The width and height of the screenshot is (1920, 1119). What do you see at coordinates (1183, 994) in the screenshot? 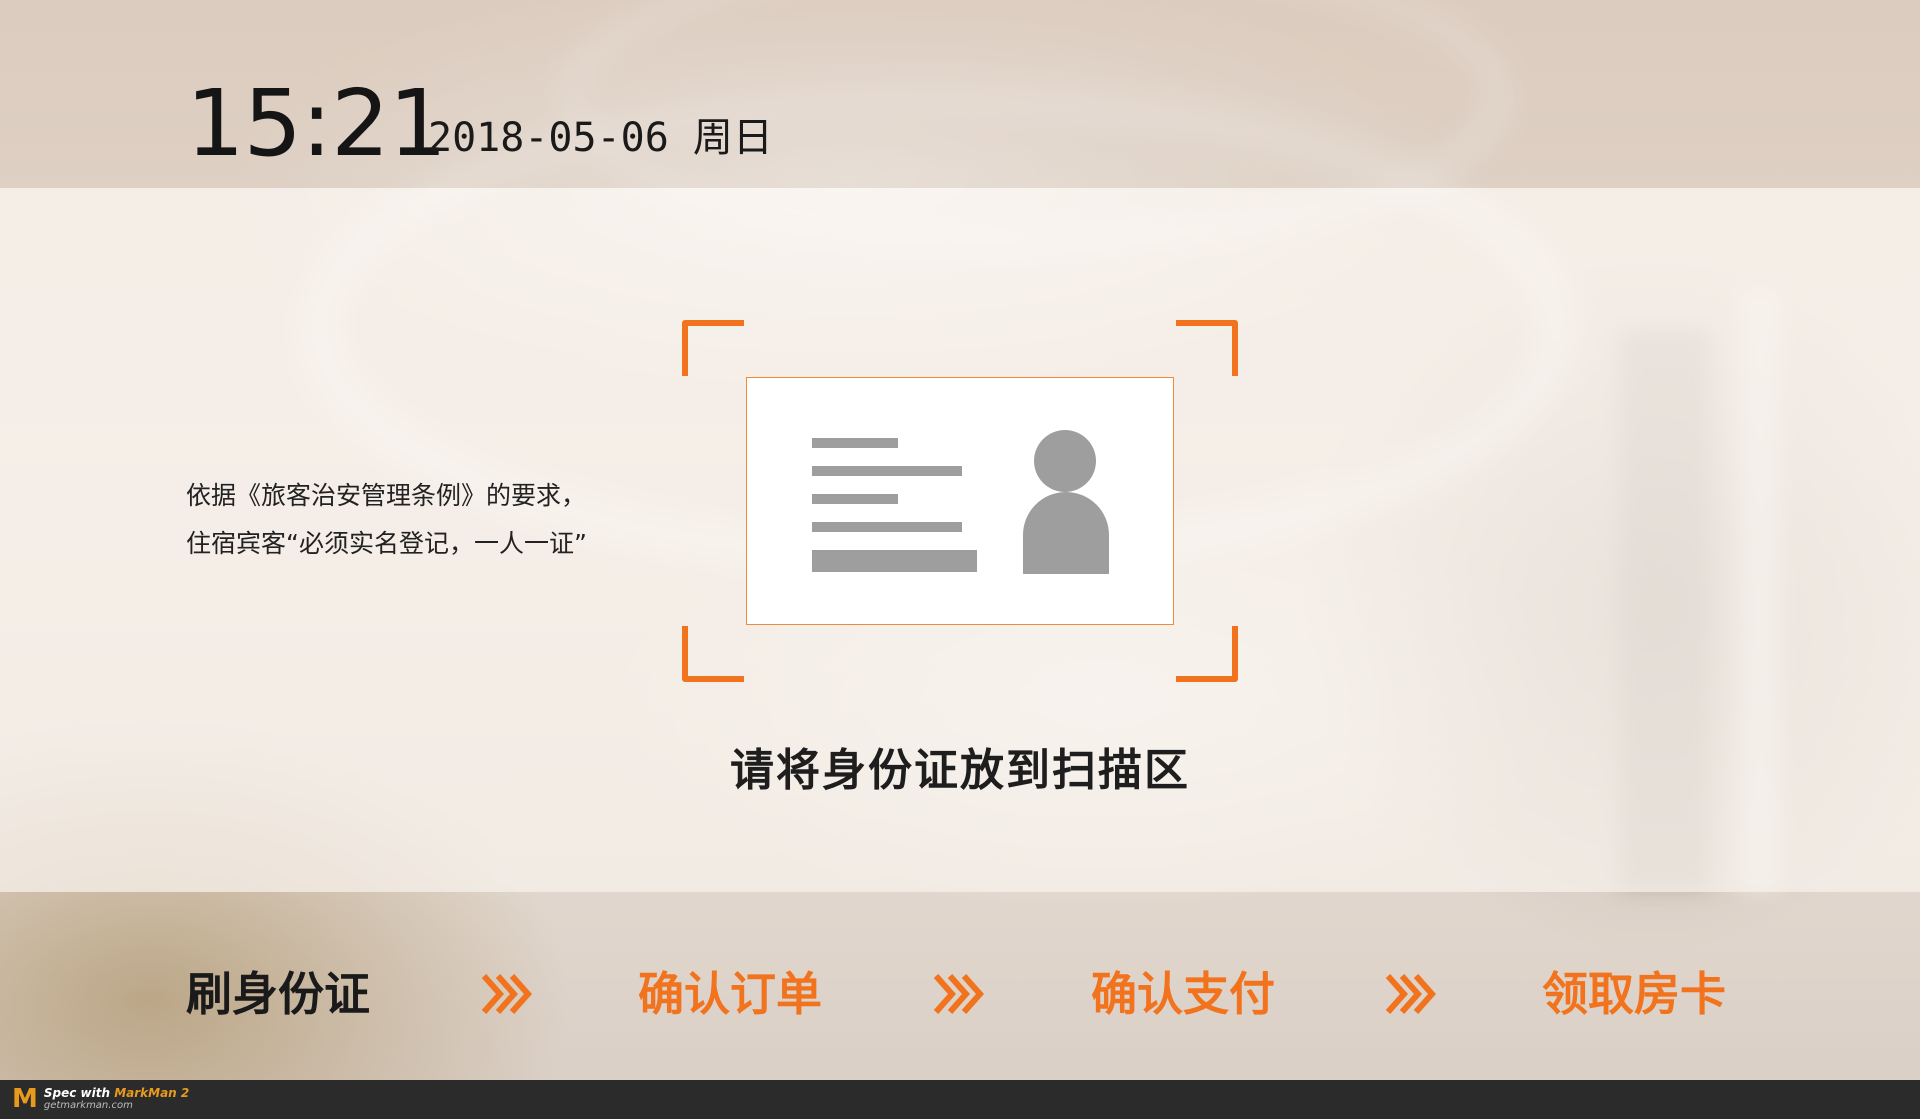
I see `step-confirm-payment: 确认支付` at bounding box center [1183, 994].